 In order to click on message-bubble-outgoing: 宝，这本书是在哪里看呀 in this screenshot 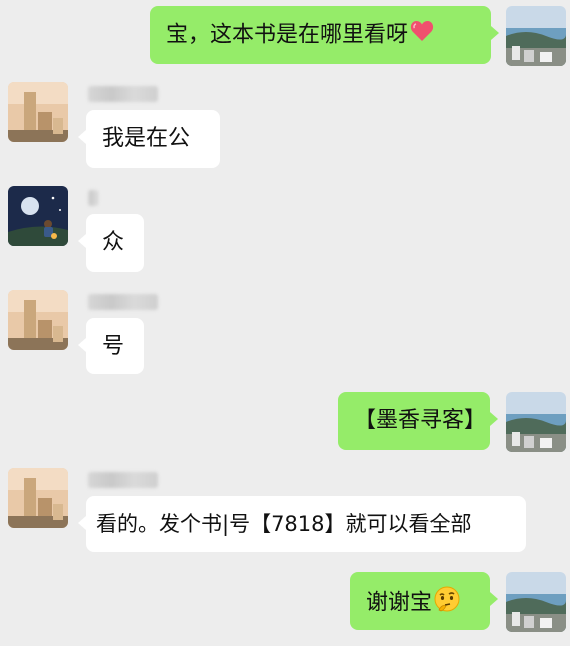, I will do `click(324, 35)`.